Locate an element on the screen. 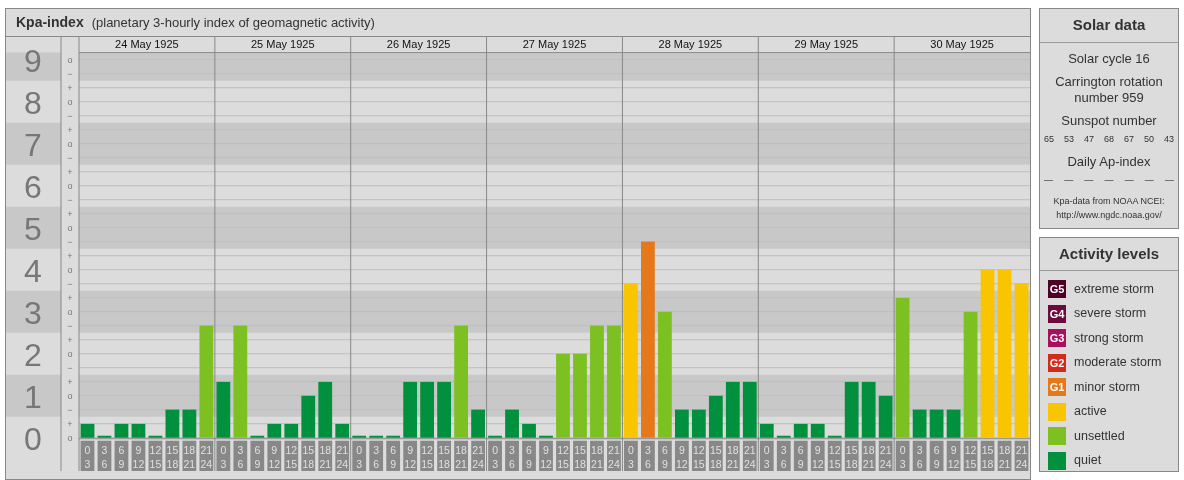 Image resolution: width=1184 pixels, height=480 pixels. legend-swatch: G4 is located at coordinates (1057, 313).